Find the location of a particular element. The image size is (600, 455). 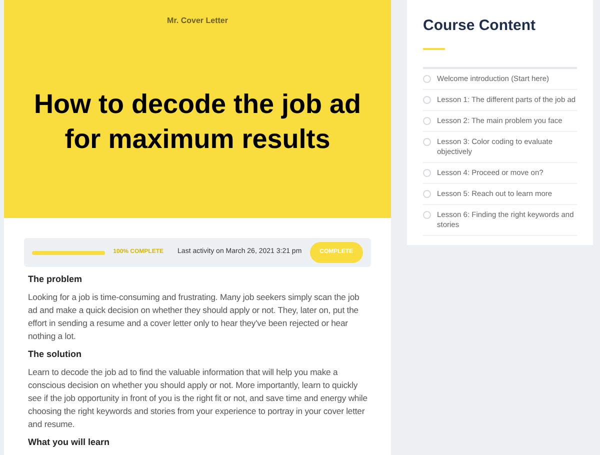

section-heading: The solution is located at coordinates (55, 354).